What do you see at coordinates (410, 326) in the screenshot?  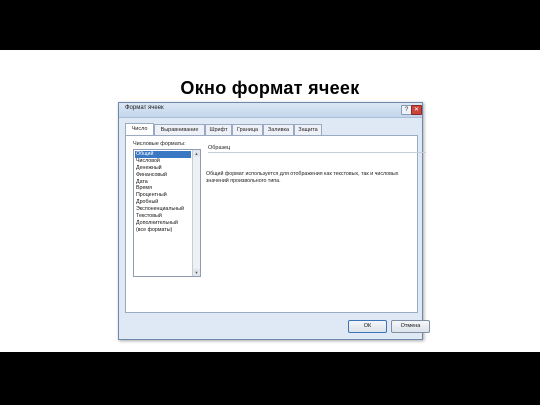 I see `cancel-button: Отмена` at bounding box center [410, 326].